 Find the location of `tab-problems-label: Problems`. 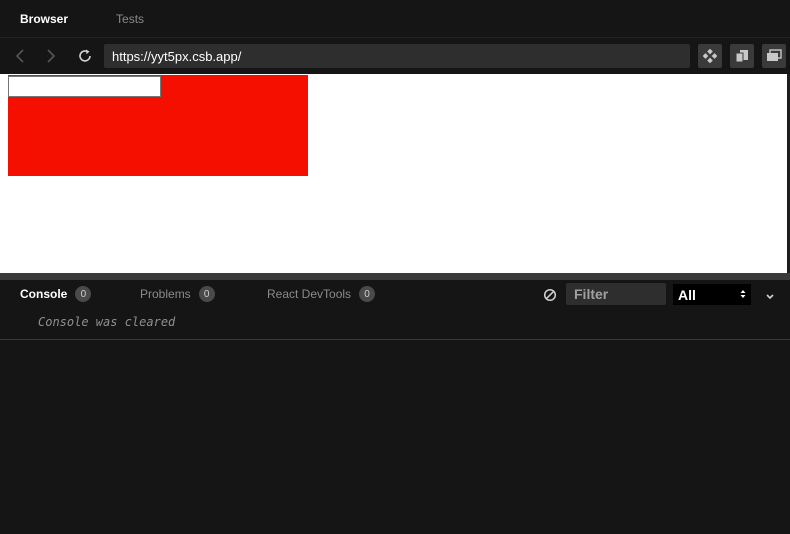

tab-problems-label: Problems is located at coordinates (165, 294).